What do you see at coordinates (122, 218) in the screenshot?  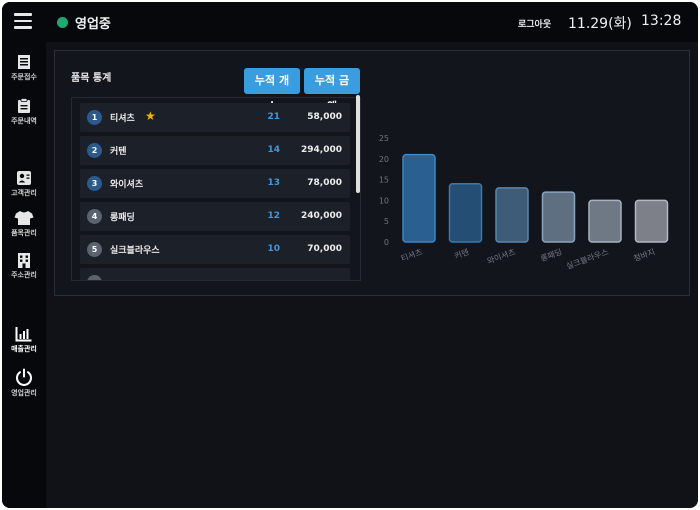 I see `item-name: 롱패딩` at bounding box center [122, 218].